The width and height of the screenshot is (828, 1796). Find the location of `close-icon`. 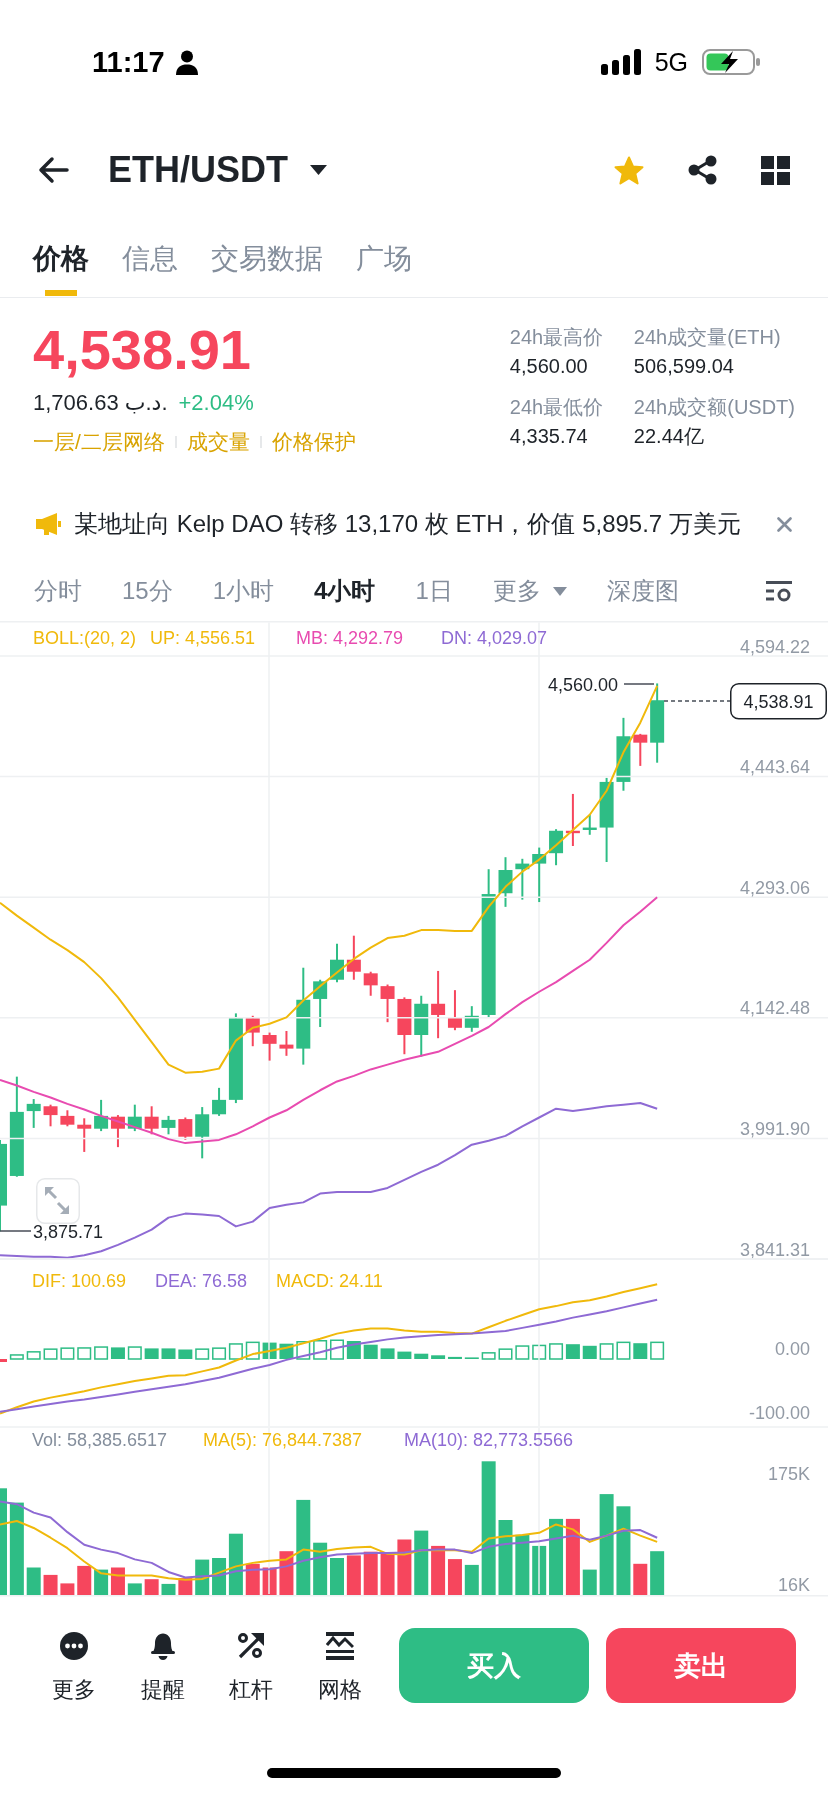

close-icon is located at coordinates (784, 524).